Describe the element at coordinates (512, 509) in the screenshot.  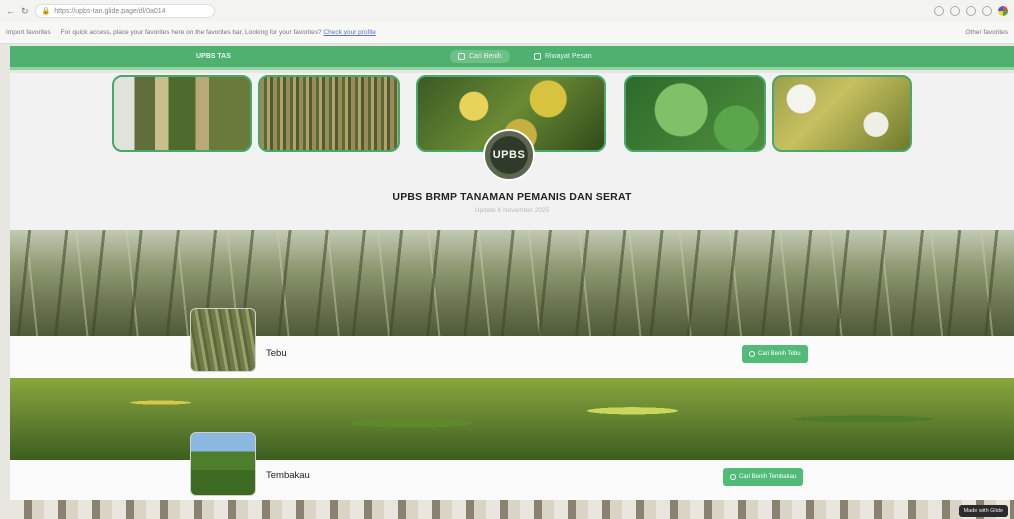
I see `banner-image-cotton` at that location.